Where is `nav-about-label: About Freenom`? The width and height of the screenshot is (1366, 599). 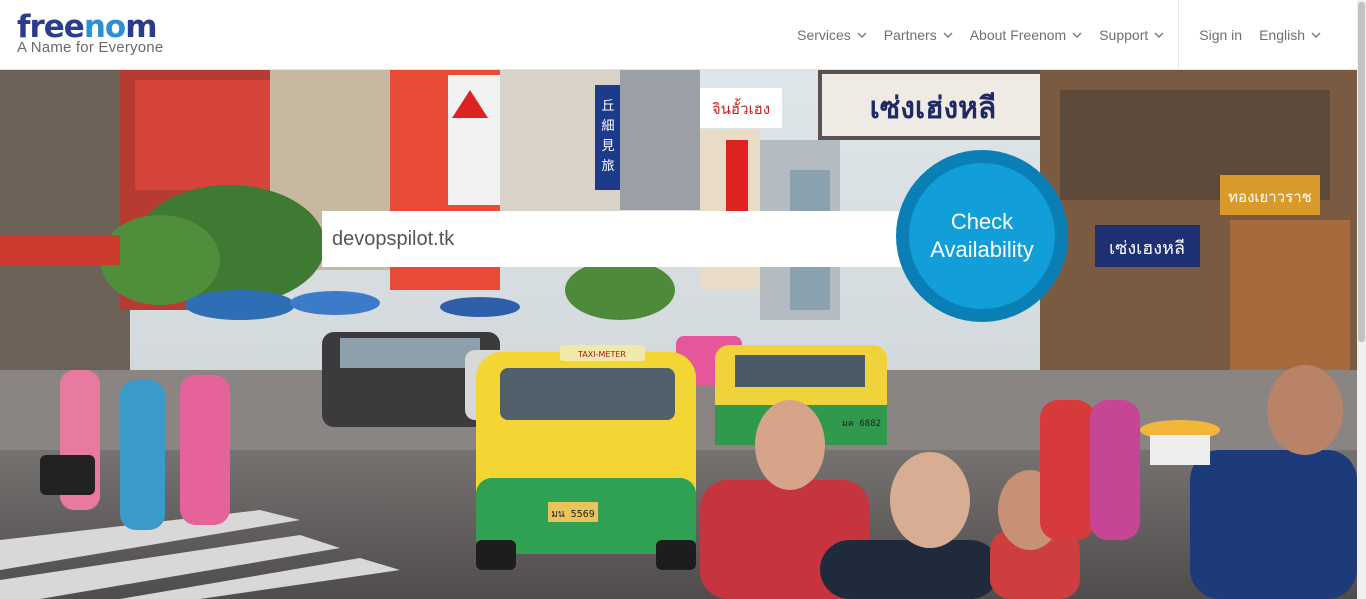
nav-about-label: About Freenom is located at coordinates (1018, 34).